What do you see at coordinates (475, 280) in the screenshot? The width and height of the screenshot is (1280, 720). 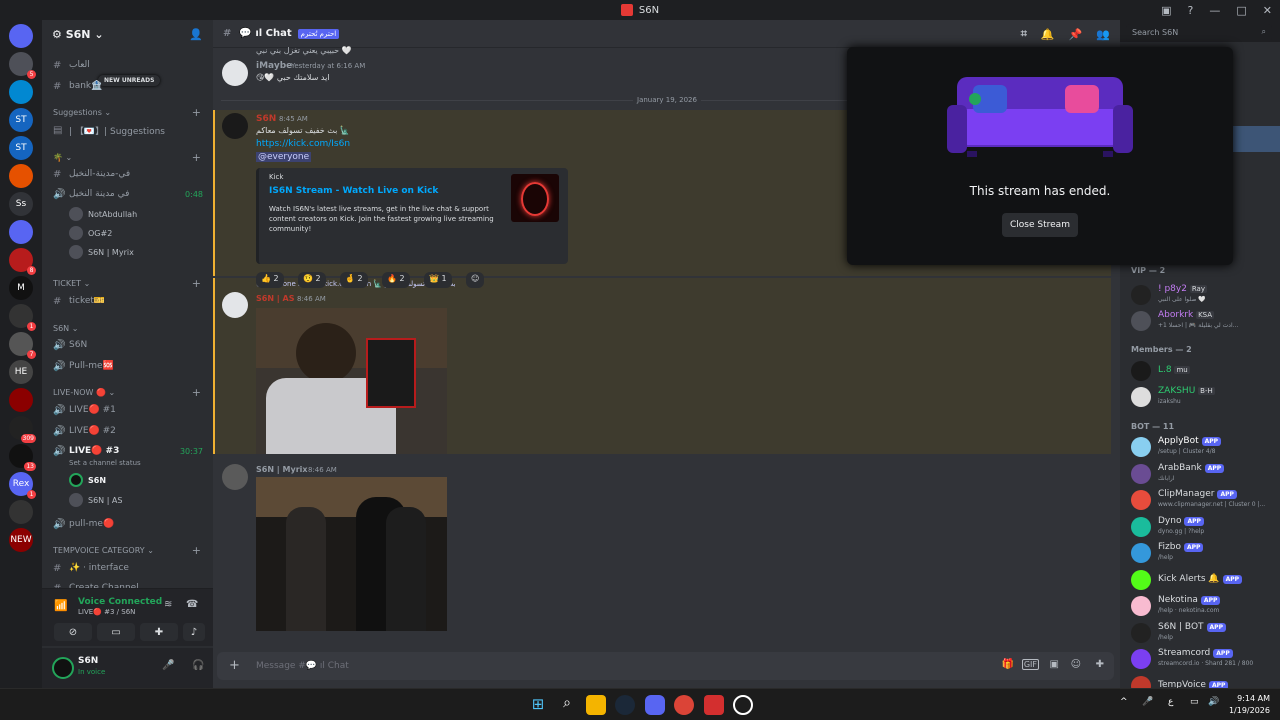 I see `add-reaction-icon: ☺` at bounding box center [475, 280].